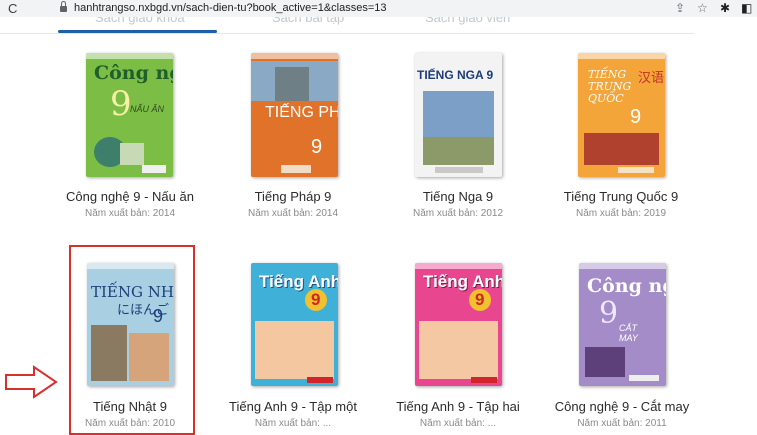  What do you see at coordinates (621, 196) in the screenshot?
I see `book-title: Tiếng Trung Quốc 9` at bounding box center [621, 196].